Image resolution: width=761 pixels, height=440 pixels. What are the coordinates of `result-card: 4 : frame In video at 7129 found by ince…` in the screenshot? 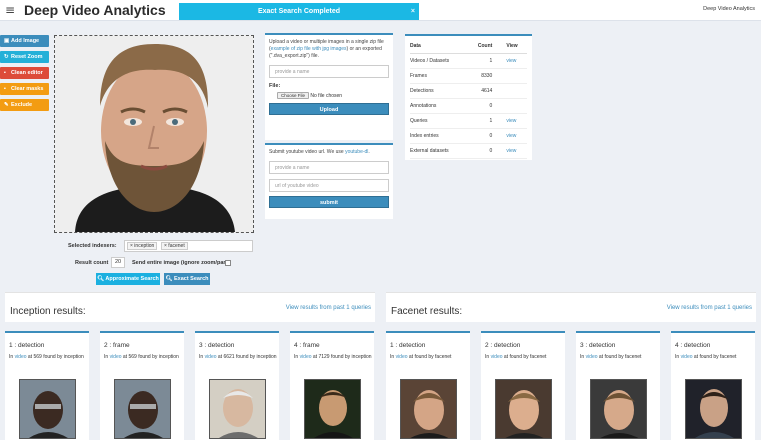 It's located at (332, 385).